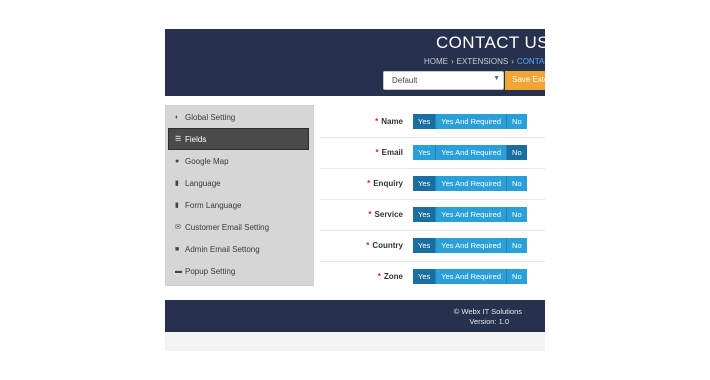  Describe the element at coordinates (222, 249) in the screenshot. I see `sidebar-item-label: Admin Email Settong` at that location.